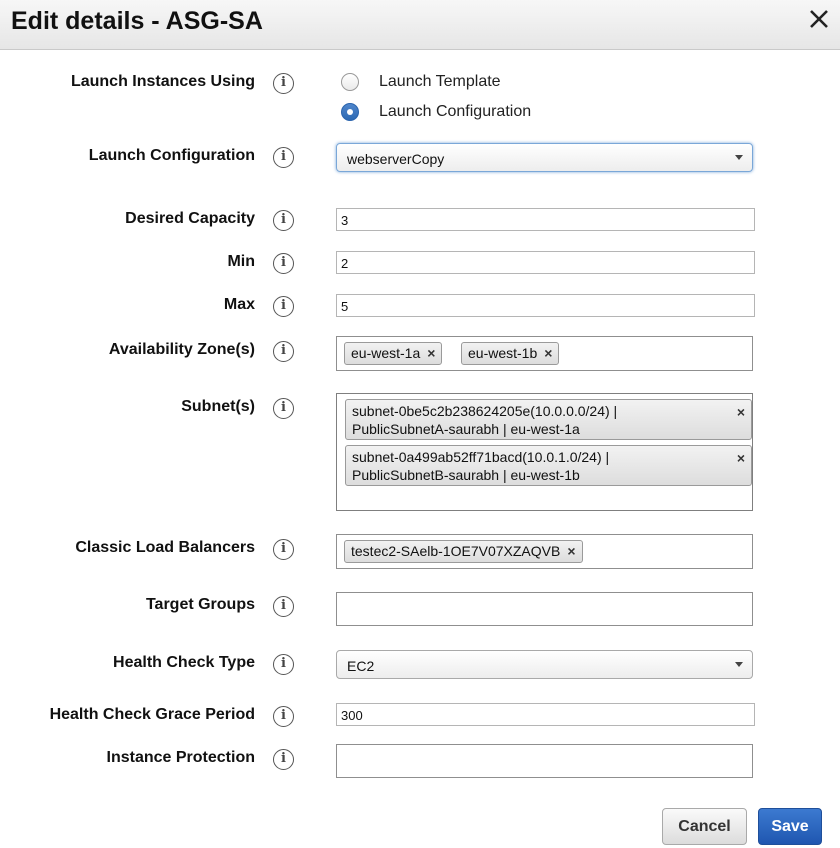 The width and height of the screenshot is (840, 848). What do you see at coordinates (190, 218) in the screenshot?
I see `desired-capacity-label: Desired Capacity` at bounding box center [190, 218].